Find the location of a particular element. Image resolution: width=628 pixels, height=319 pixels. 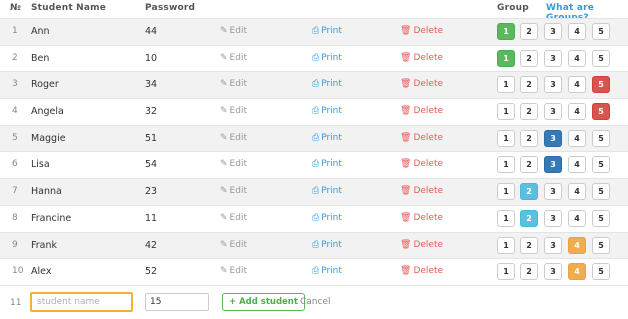

student-password: 44 is located at coordinates (151, 31).